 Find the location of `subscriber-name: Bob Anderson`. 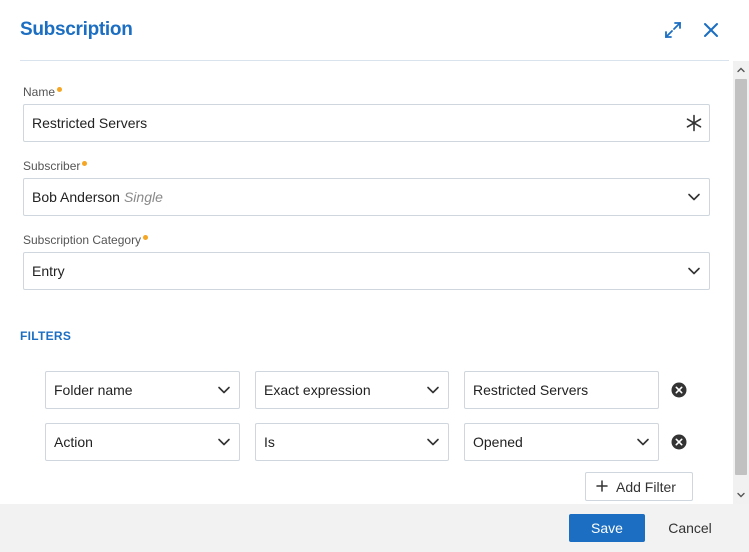

subscriber-name: Bob Anderson is located at coordinates (76, 197).